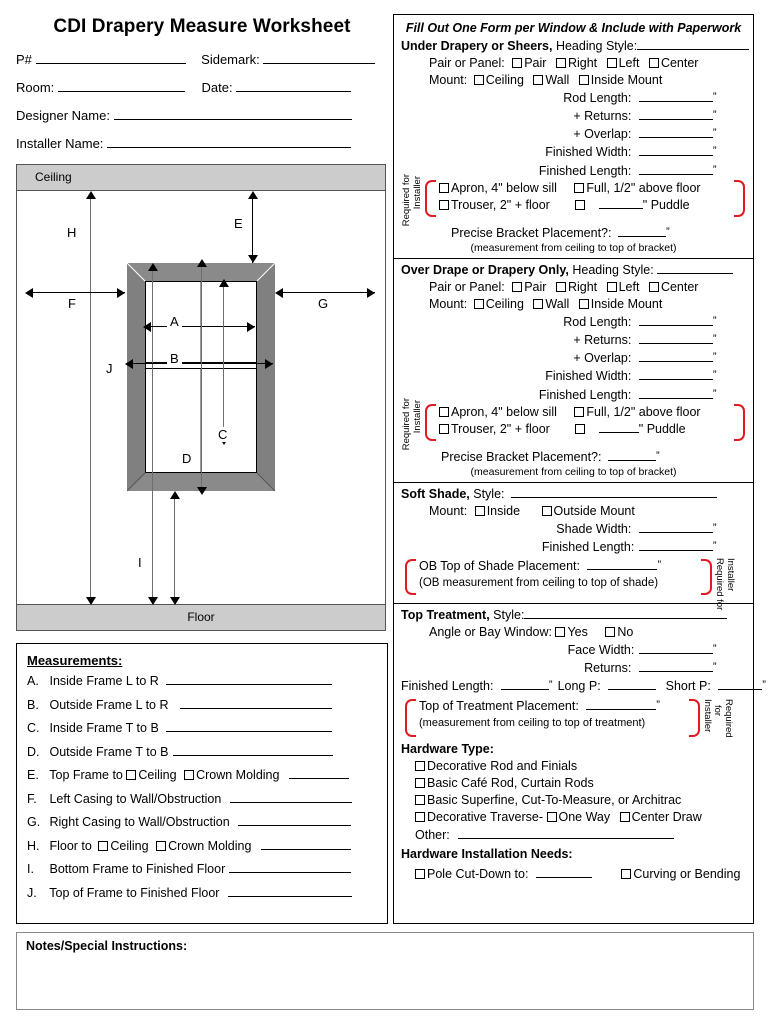  What do you see at coordinates (444, 429) in the screenshot?
I see `checkbox-over-trouser` at bounding box center [444, 429].